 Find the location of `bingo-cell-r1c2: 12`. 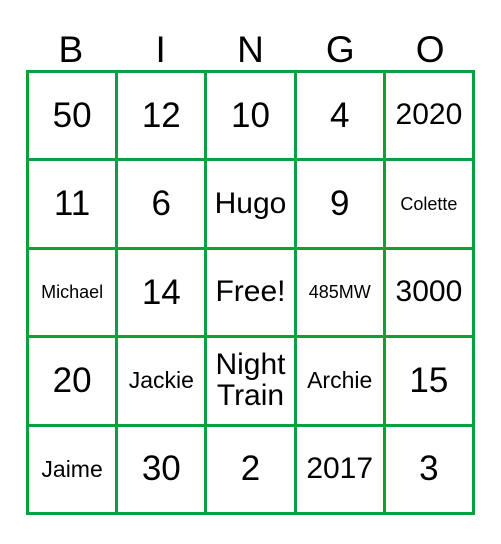

bingo-cell-r1c2: 12 is located at coordinates (163, 117).